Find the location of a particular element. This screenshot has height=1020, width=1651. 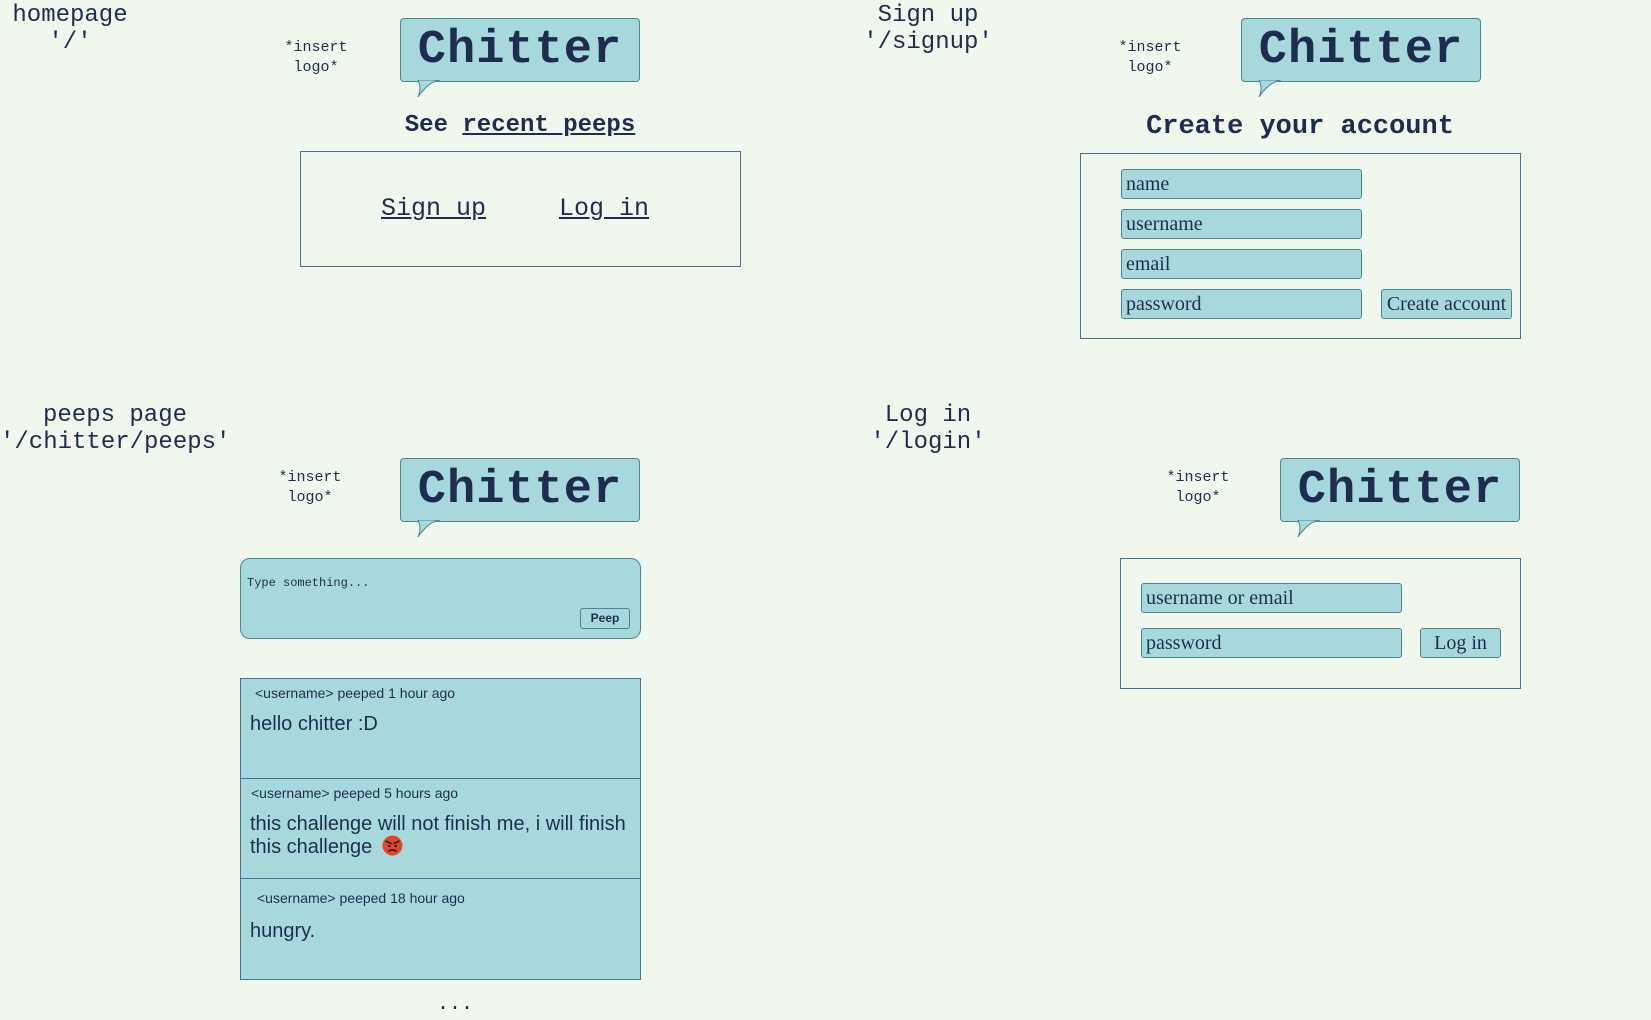

username-or-email-field: username or email is located at coordinates (1271, 598).